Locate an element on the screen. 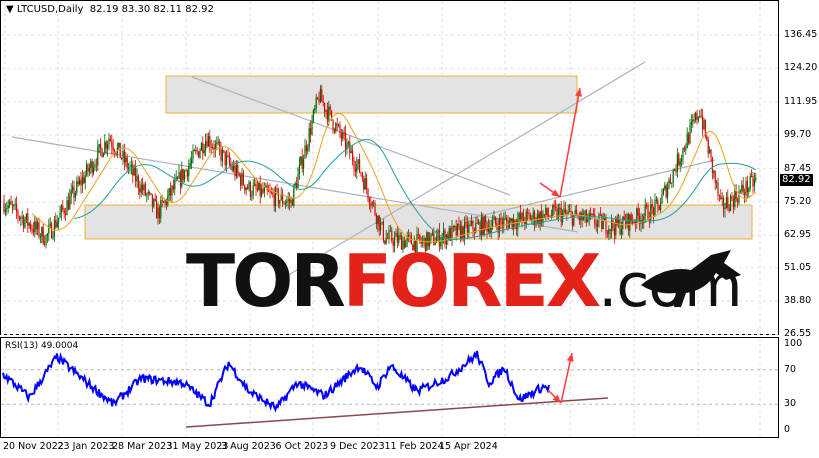 This screenshot has width=819, height=458. price-tick: 62.95 is located at coordinates (798, 235).